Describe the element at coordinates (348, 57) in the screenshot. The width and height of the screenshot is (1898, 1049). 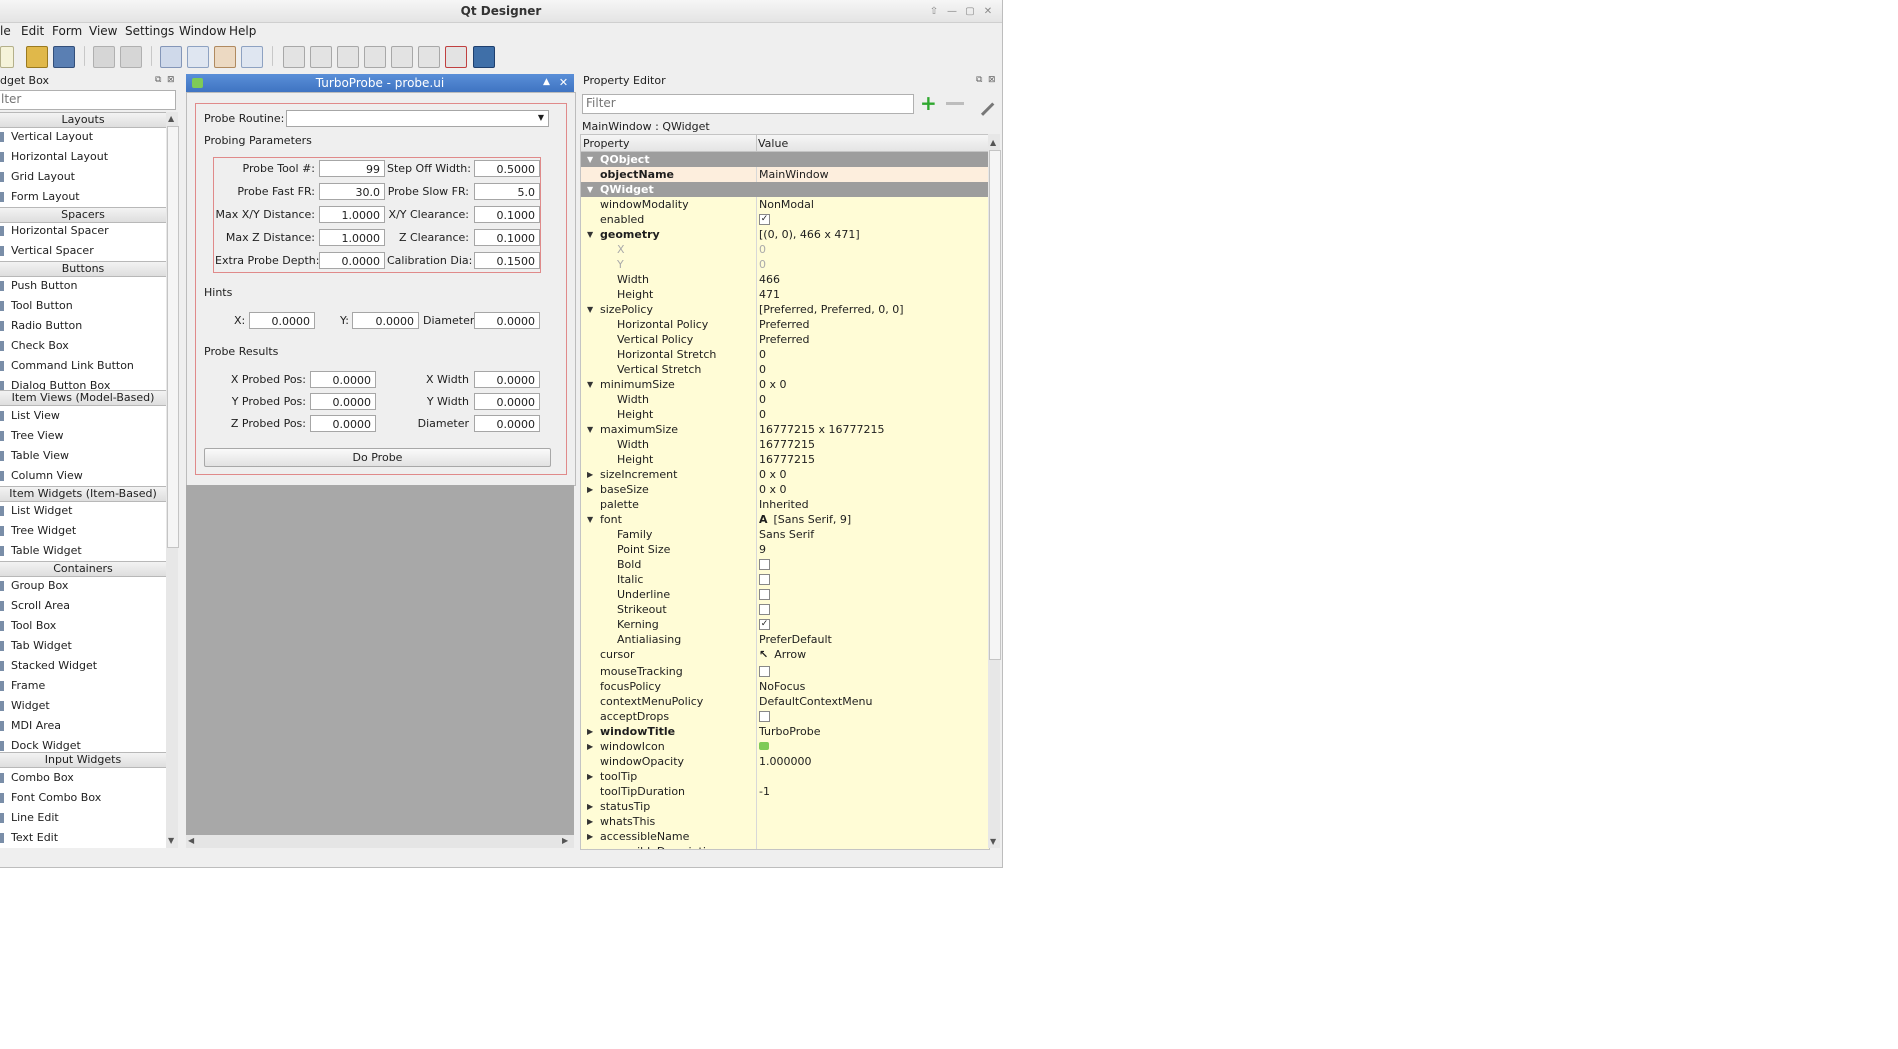
I see `layout-horizontal-splitter-icon` at that location.